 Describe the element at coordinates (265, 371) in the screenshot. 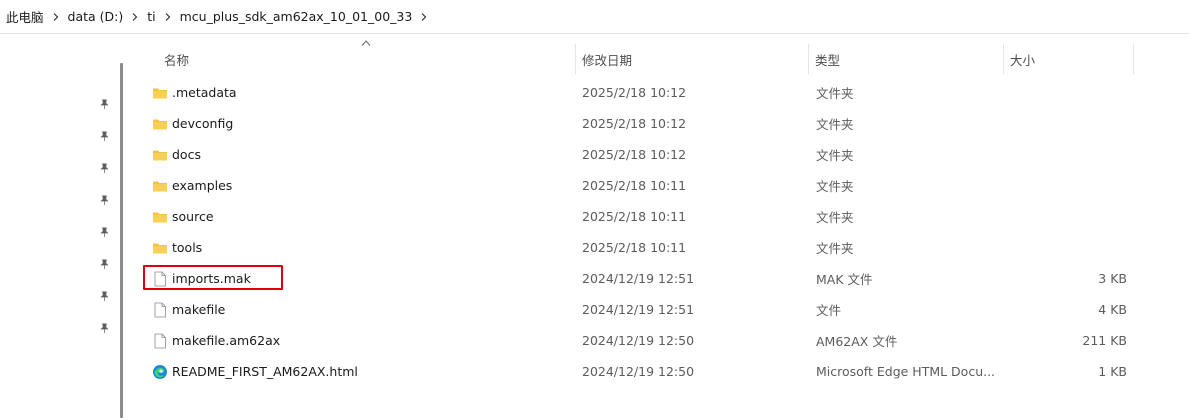

I see `file-name: README_FIRST_AM62AX.html` at that location.